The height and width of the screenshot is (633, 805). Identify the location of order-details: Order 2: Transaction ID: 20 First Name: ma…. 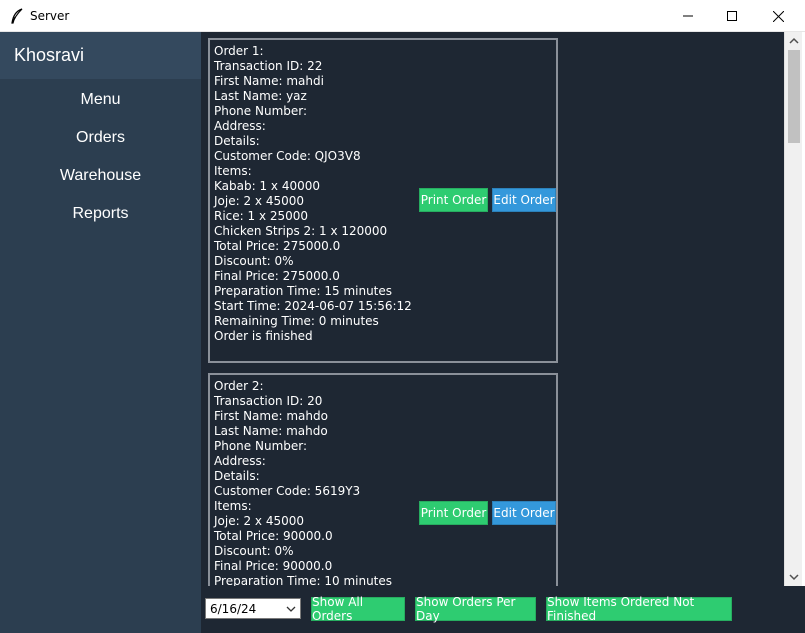
(303, 482).